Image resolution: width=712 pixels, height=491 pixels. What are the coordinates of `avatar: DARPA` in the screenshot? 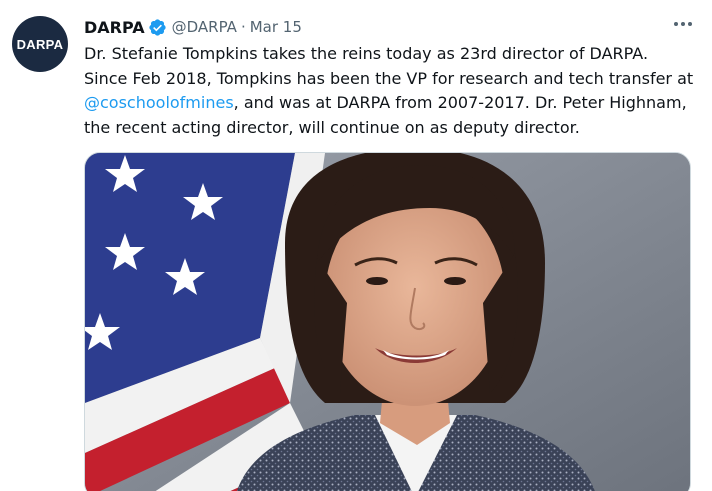 It's located at (40, 44).